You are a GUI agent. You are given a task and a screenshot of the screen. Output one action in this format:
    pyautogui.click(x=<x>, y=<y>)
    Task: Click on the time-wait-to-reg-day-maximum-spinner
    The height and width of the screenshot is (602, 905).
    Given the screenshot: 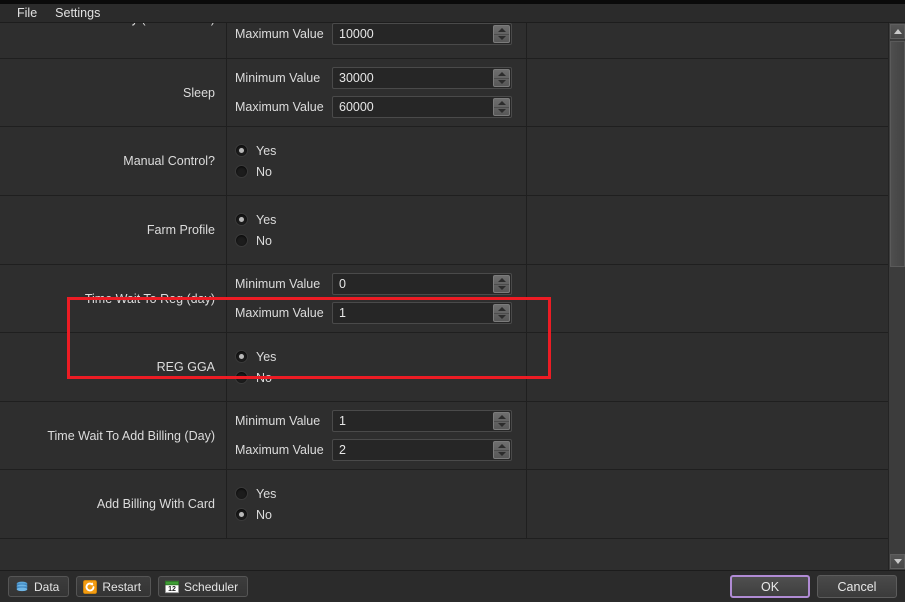 What is the action you would take?
    pyautogui.click(x=501, y=313)
    